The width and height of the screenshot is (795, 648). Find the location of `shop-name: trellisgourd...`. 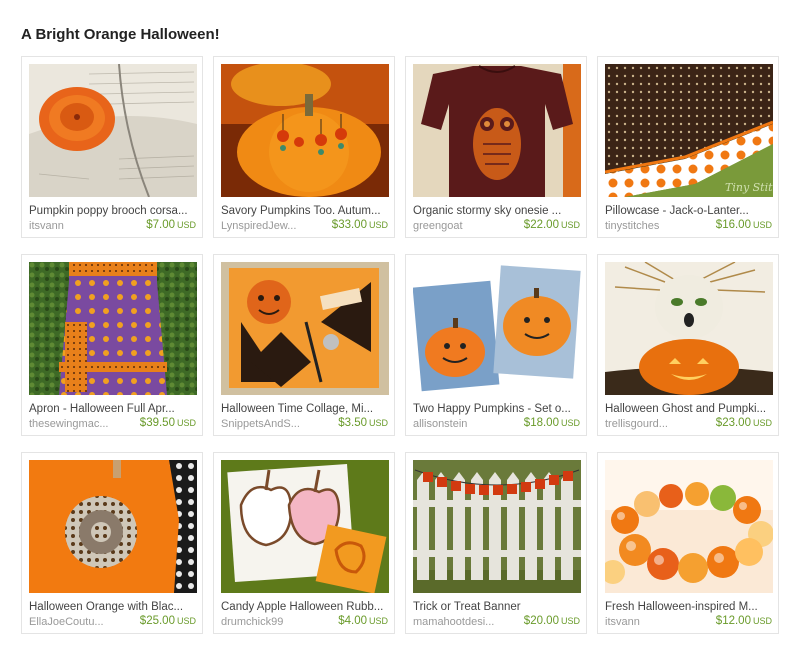

shop-name: trellisgourd... is located at coordinates (652, 424).